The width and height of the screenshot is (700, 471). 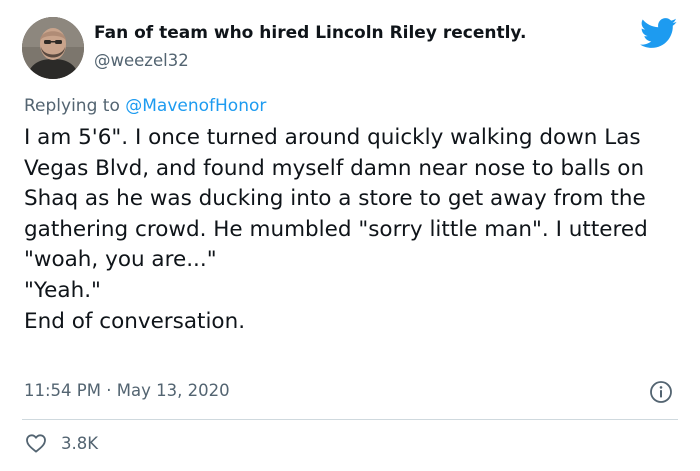 I want to click on replying-to-line: Replying to @MavenofHonor, so click(x=145, y=106).